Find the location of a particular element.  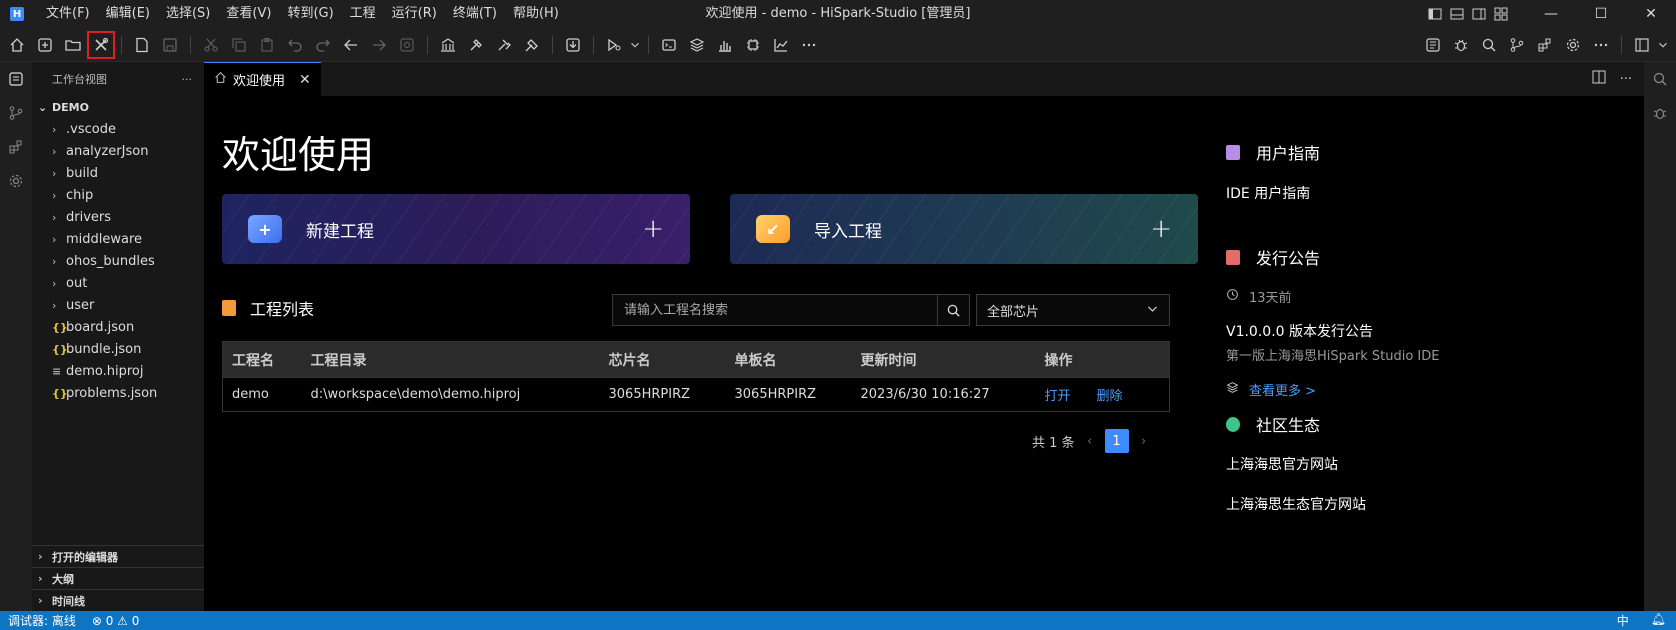

home-icon is located at coordinates (17, 45).